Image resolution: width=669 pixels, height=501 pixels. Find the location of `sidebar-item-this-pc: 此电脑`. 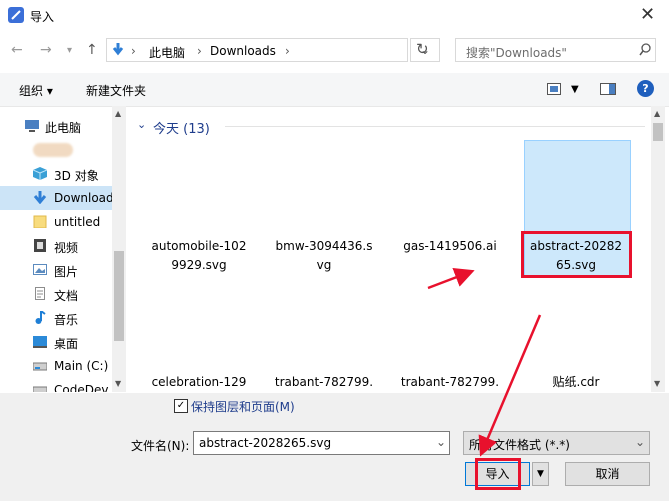

sidebar-item-this-pc: 此电脑 is located at coordinates (56, 126).